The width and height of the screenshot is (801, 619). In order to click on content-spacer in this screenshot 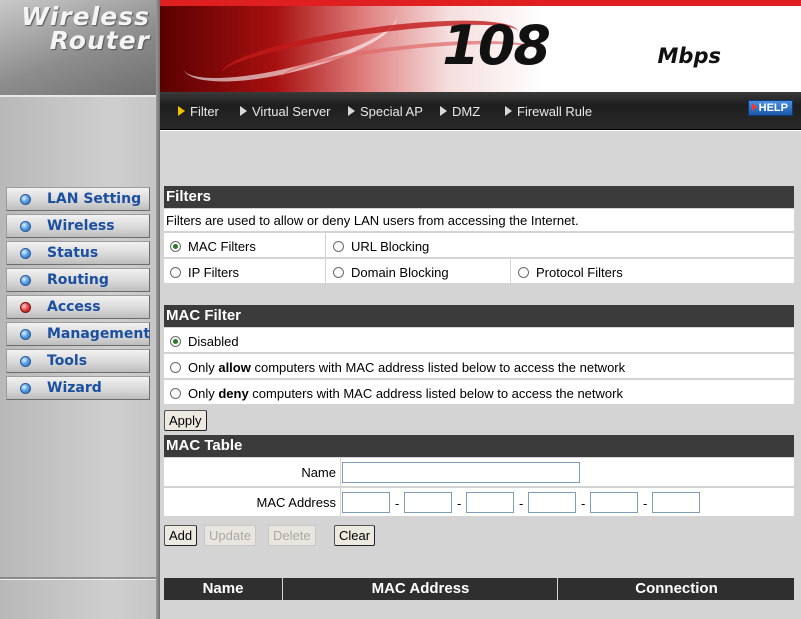, I will do `click(480, 158)`.